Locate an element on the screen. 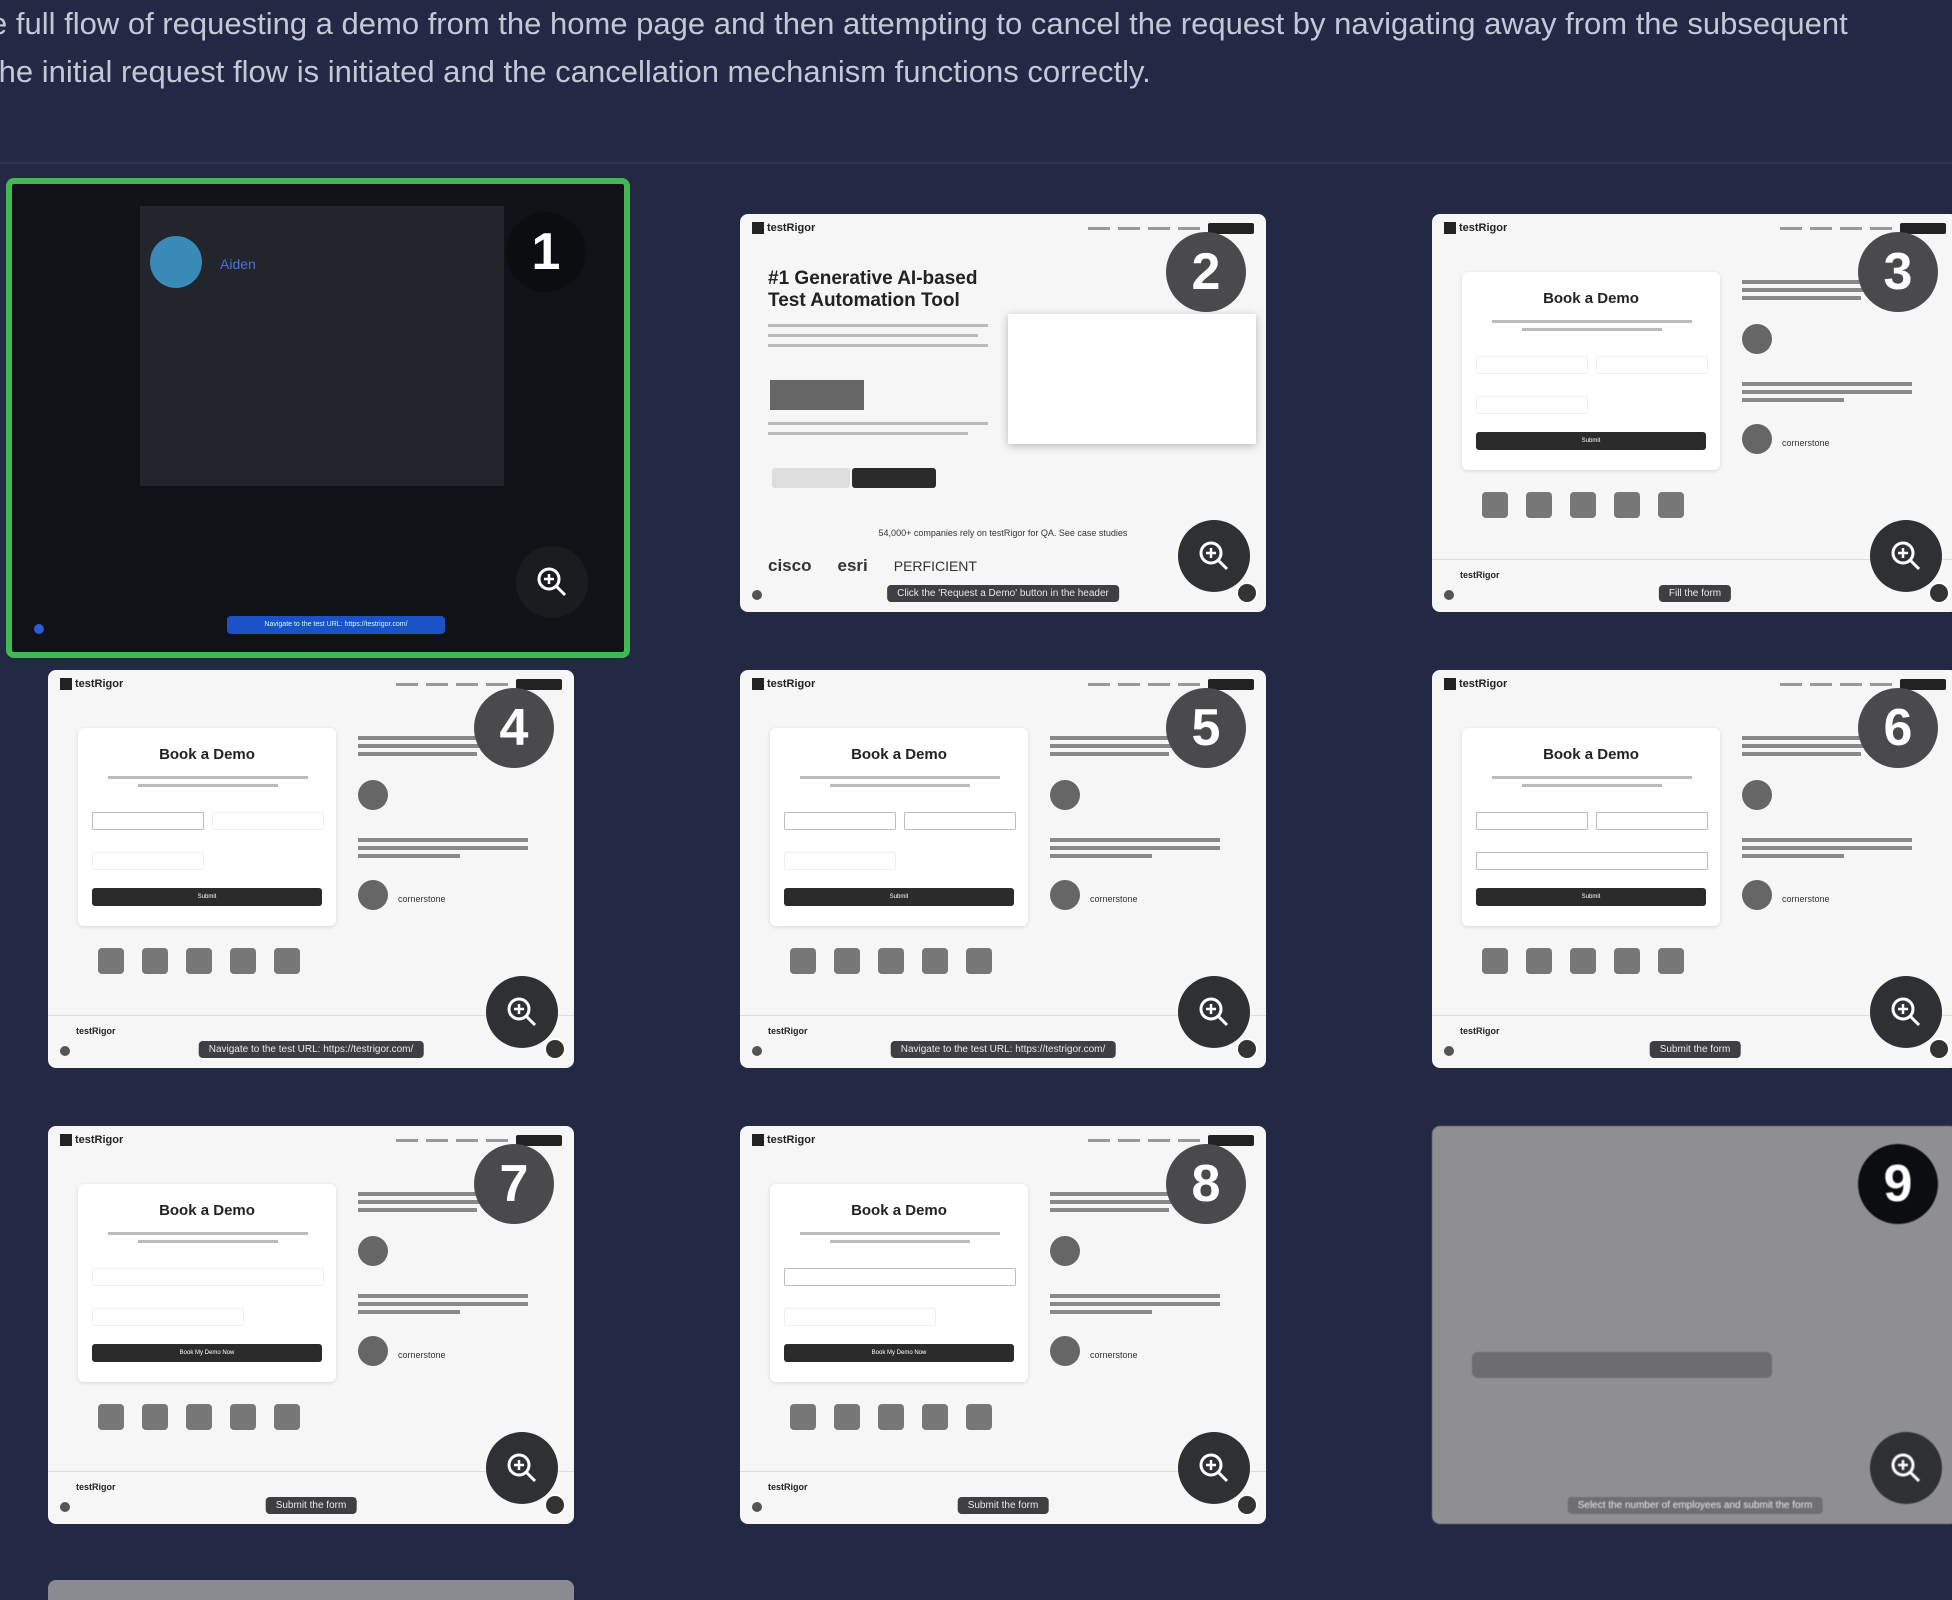  step-number-badge: 4 is located at coordinates (514, 728).